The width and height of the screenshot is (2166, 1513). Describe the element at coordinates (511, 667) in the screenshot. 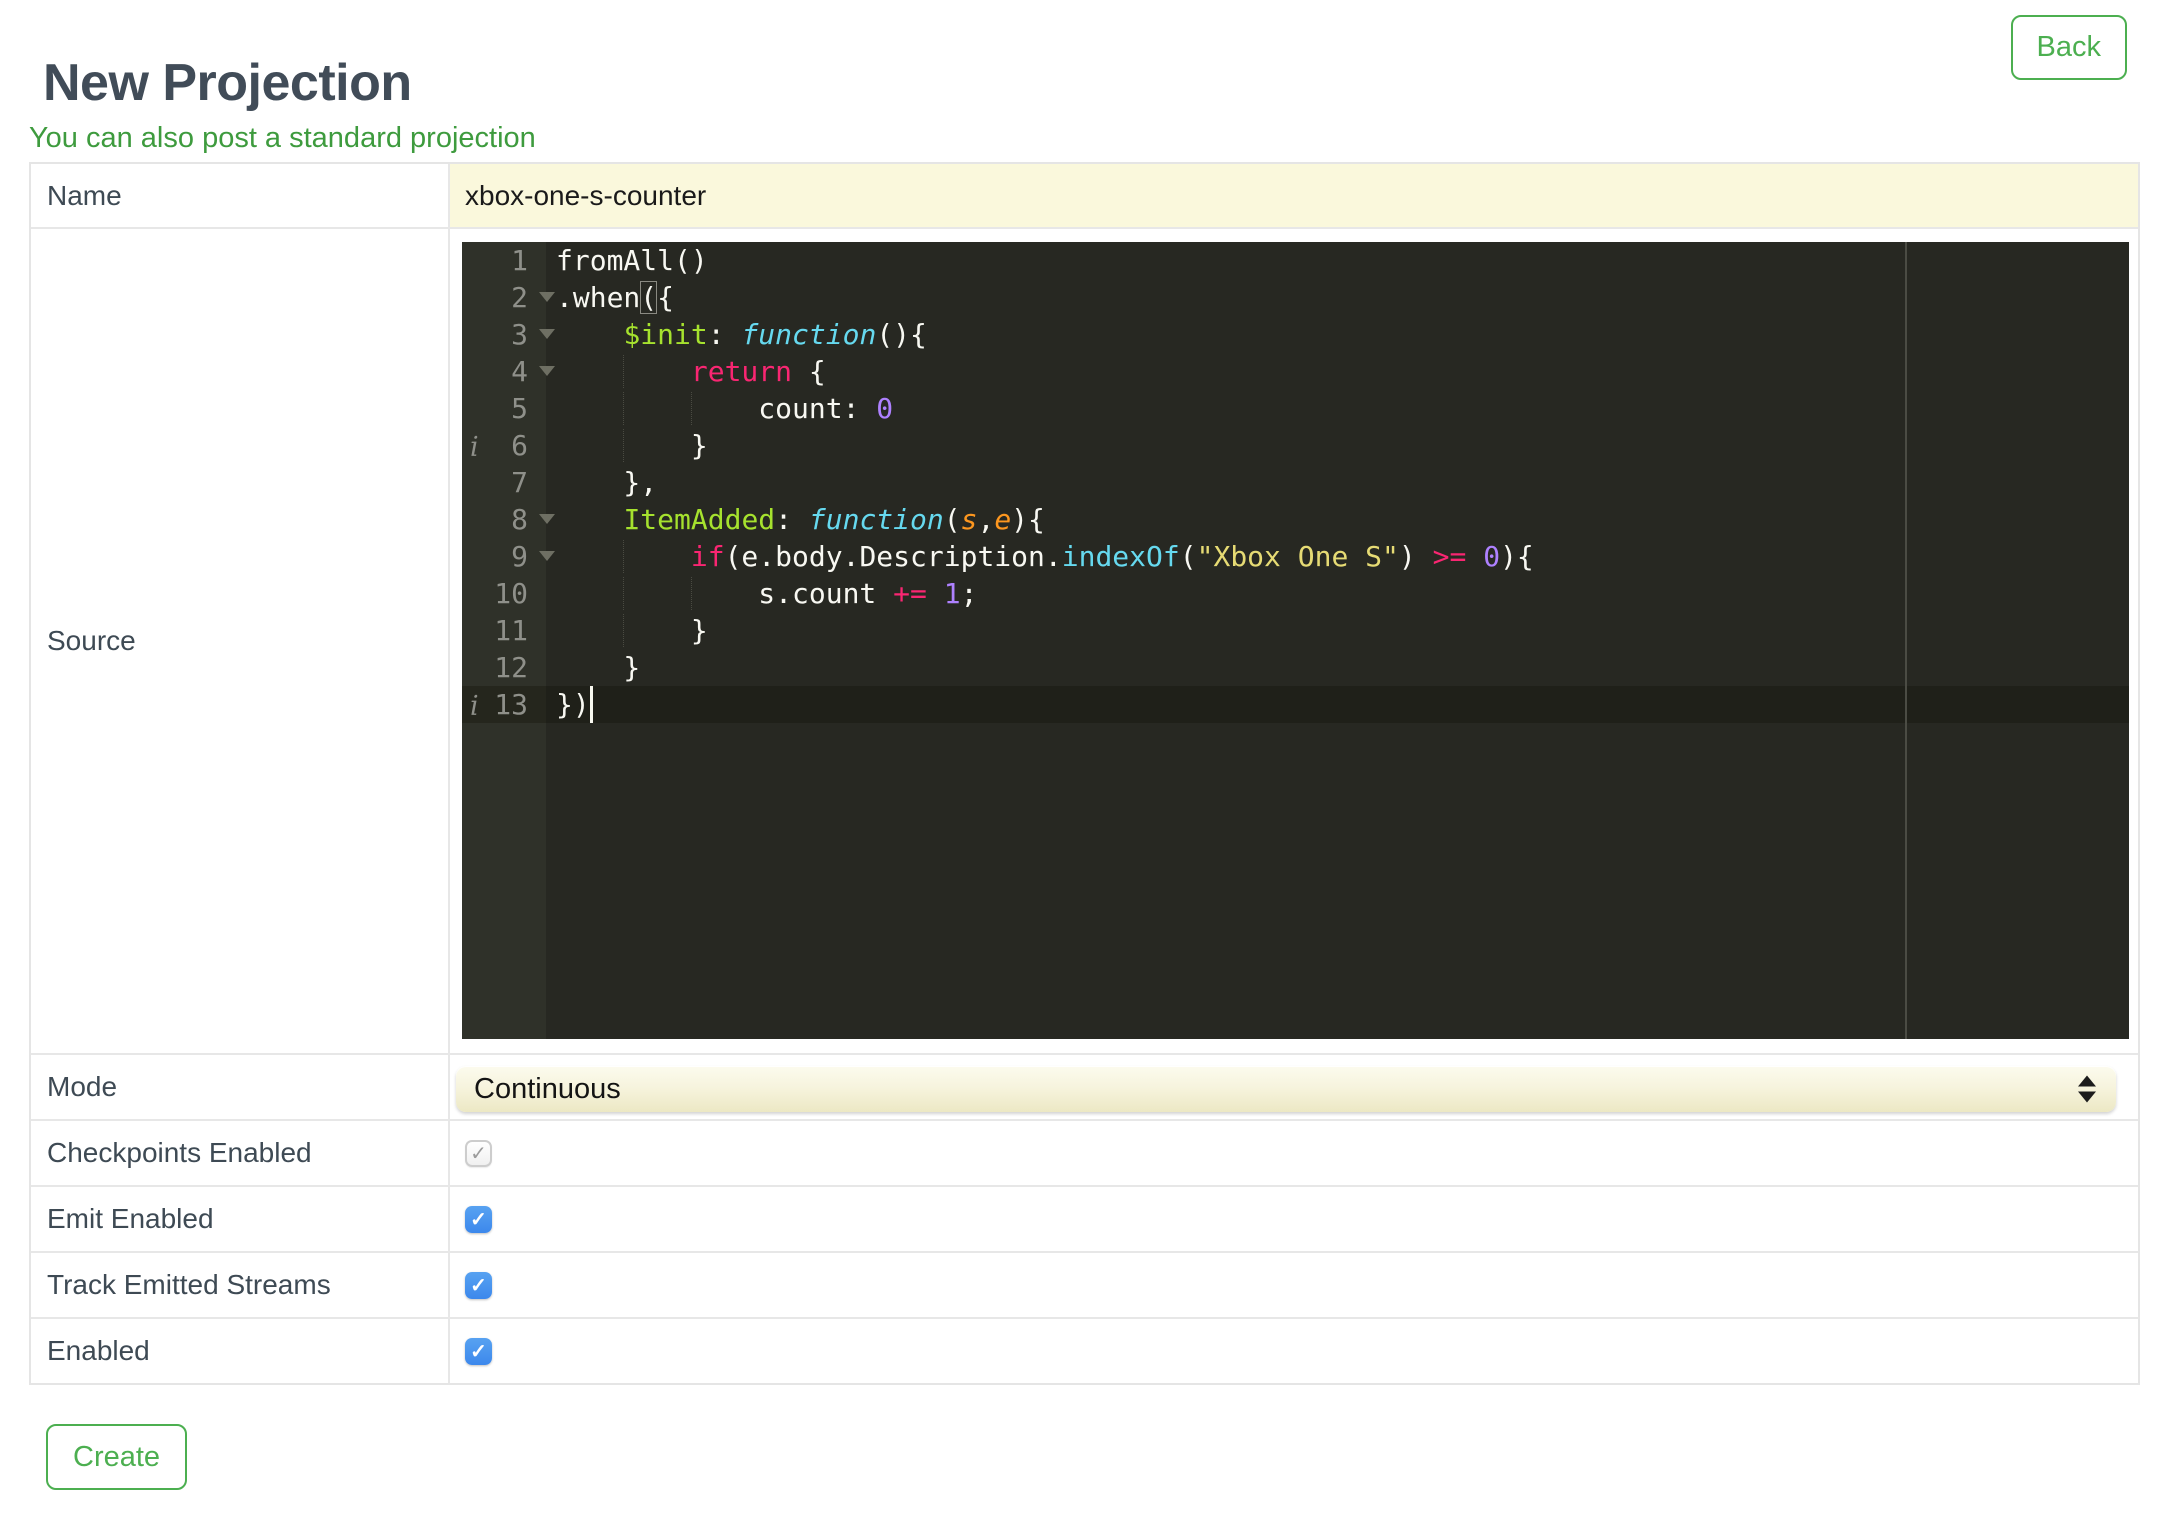

I see `gutter-cell: 12` at that location.